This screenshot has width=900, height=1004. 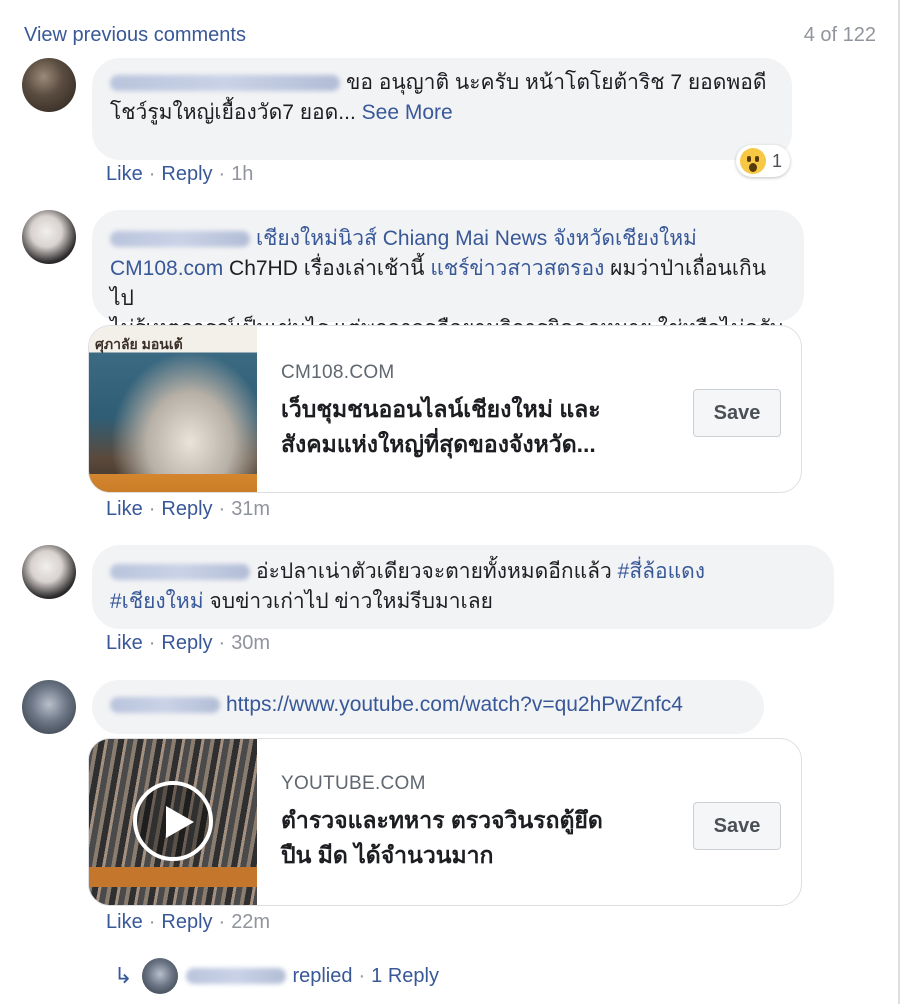 I want to click on comment-actions: Like · Reply · 1h, so click(x=180, y=174).